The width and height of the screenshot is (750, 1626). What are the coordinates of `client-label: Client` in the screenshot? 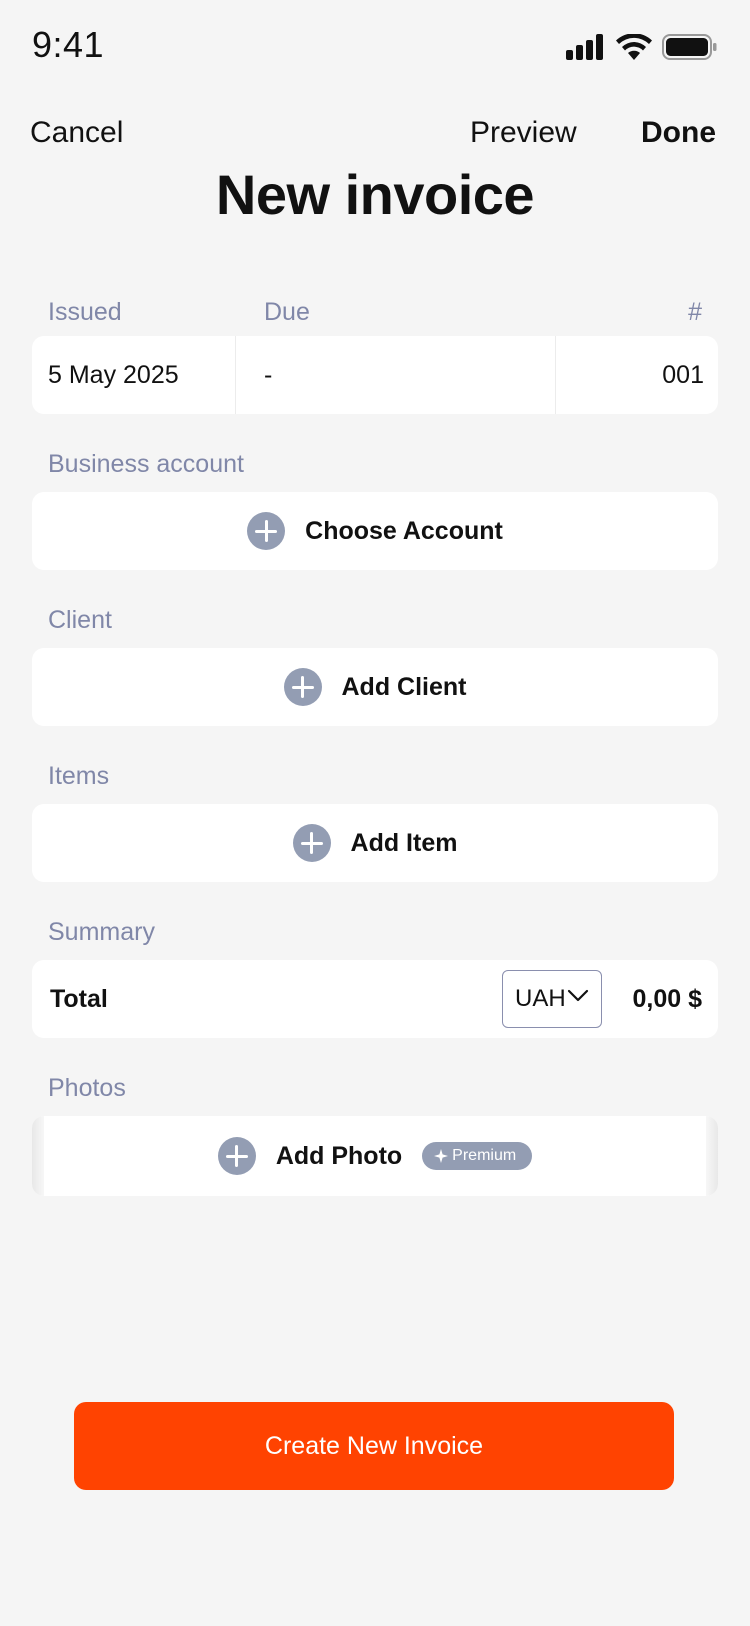 It's located at (80, 620).